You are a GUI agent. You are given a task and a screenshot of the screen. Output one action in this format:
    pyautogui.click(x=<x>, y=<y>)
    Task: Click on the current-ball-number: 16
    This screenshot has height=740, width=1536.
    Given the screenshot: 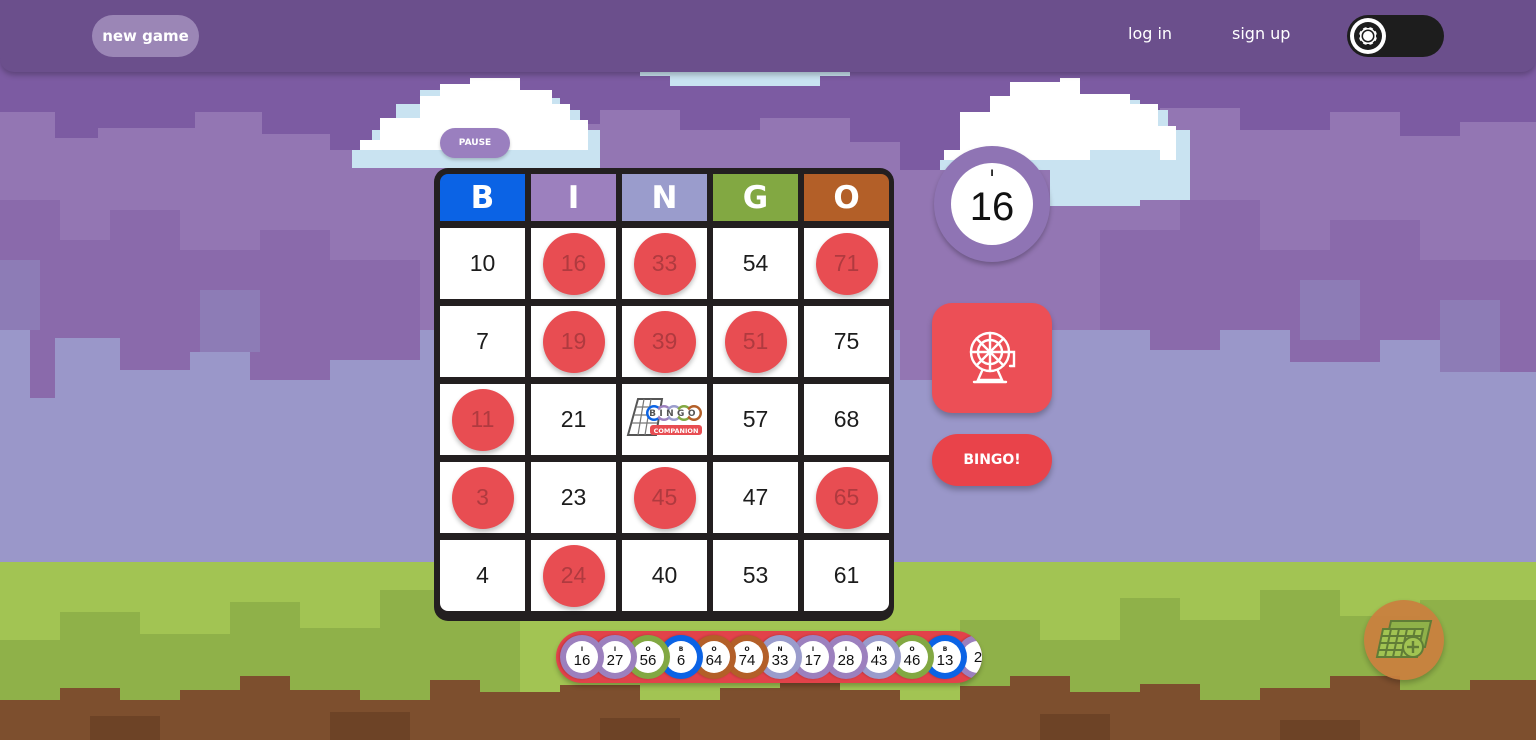 What is the action you would take?
    pyautogui.click(x=992, y=206)
    